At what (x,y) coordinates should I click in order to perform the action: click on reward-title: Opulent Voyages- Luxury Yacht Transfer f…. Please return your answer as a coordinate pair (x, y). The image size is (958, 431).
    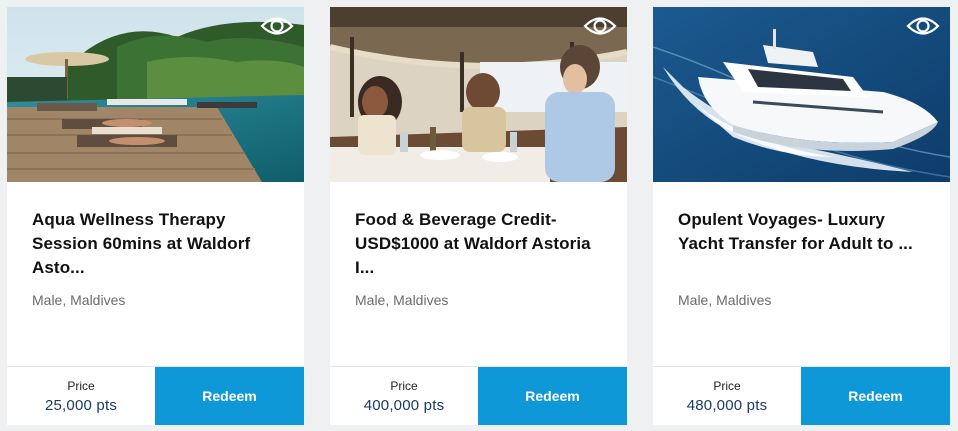
    Looking at the image, I should click on (802, 244).